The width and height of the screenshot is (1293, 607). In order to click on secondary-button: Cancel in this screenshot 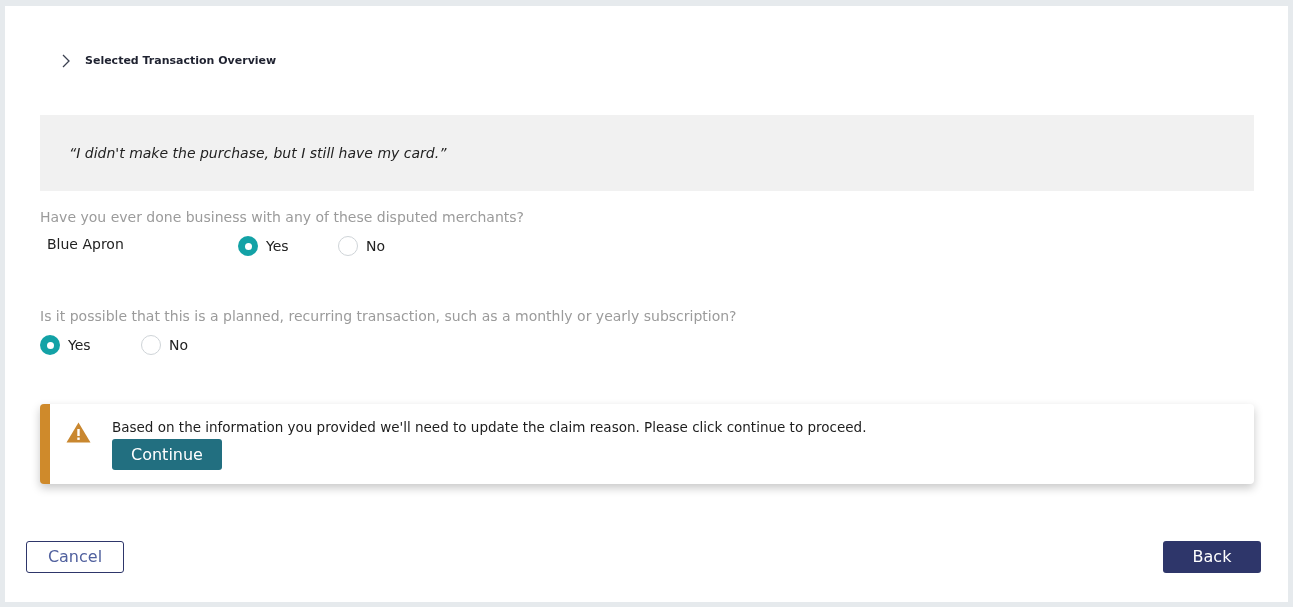, I will do `click(75, 557)`.